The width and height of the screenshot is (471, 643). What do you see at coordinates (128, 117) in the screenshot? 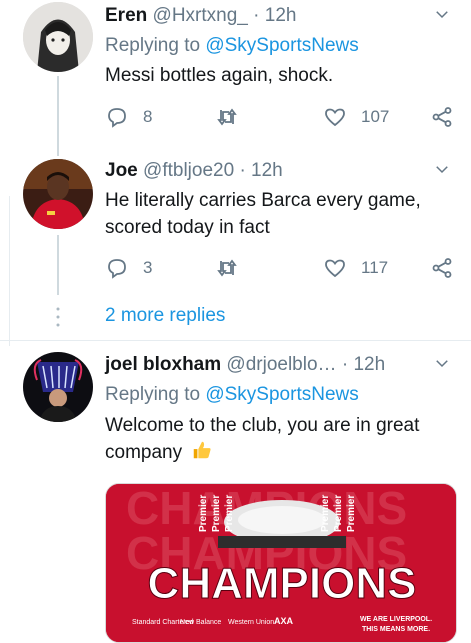
I see `reply-button: 8` at bounding box center [128, 117].